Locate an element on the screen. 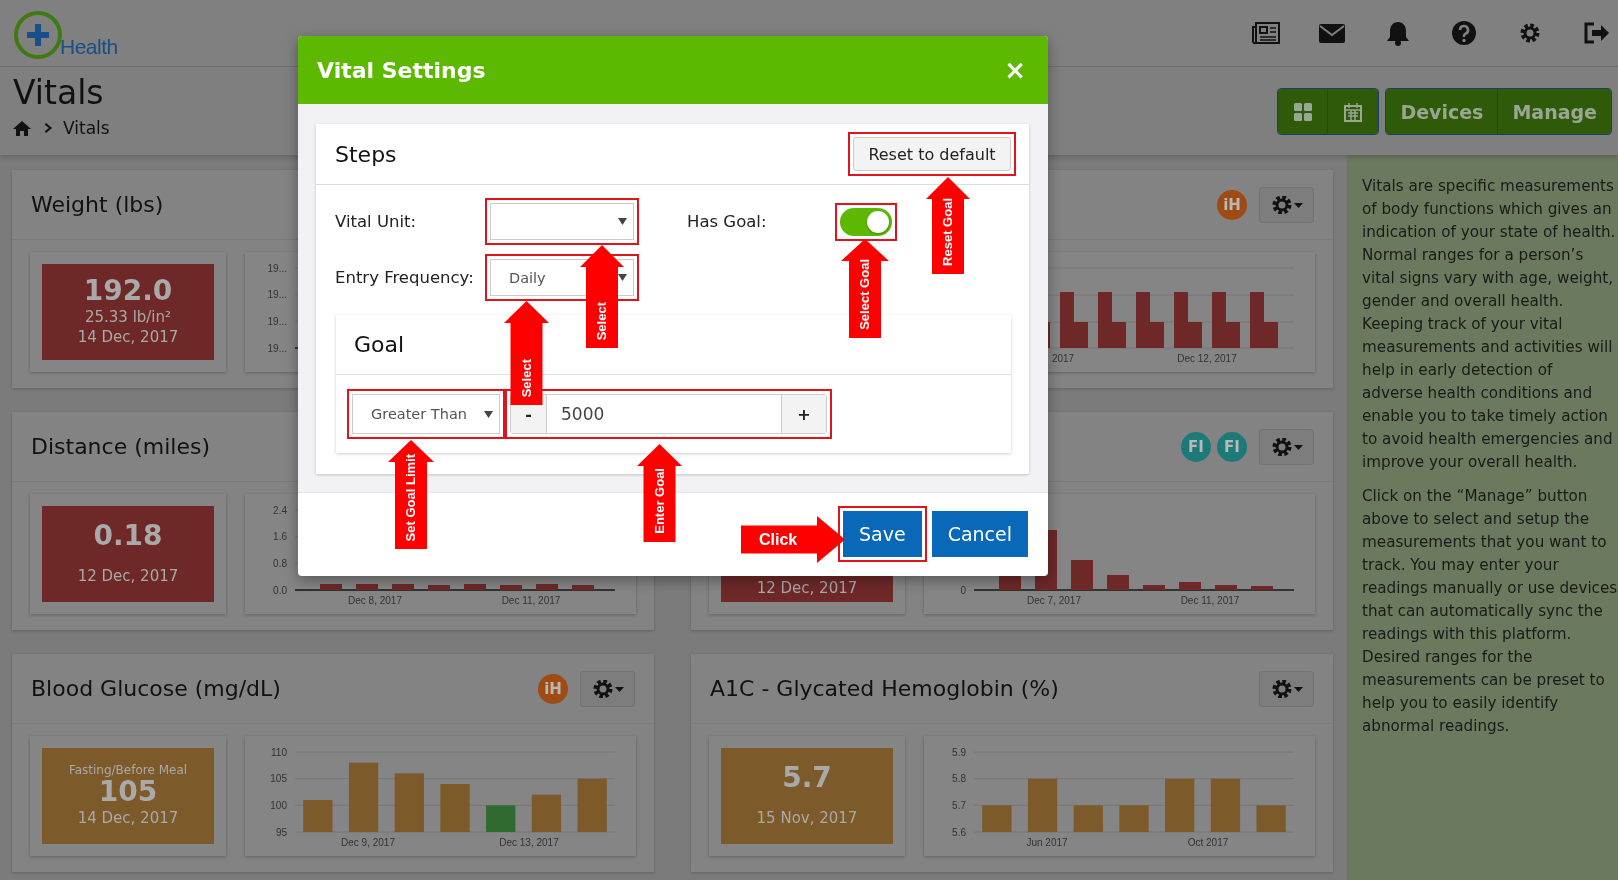 This screenshot has height=880, width=1618. grid-view-button is located at coordinates (1303, 111).